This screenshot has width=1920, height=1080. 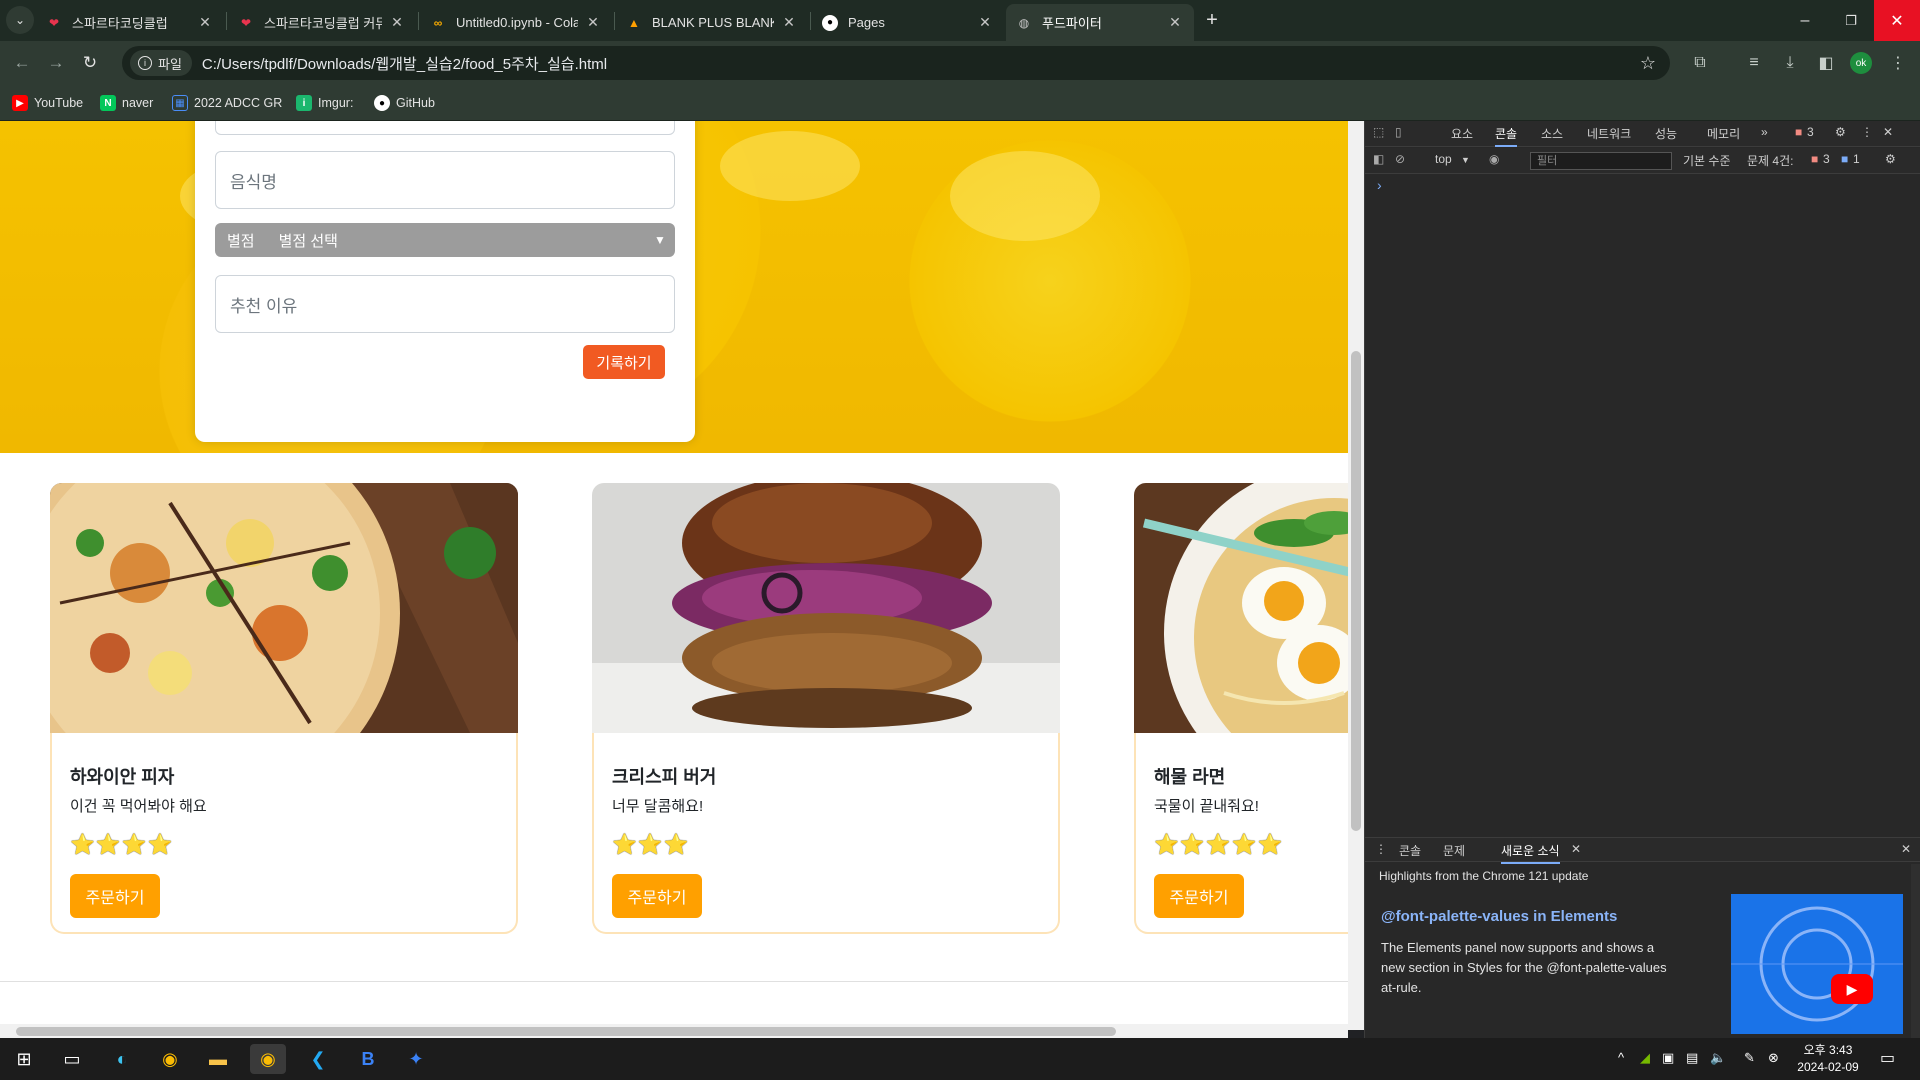 What do you see at coordinates (1915, 951) in the screenshot?
I see `drawer-scrollbar` at bounding box center [1915, 951].